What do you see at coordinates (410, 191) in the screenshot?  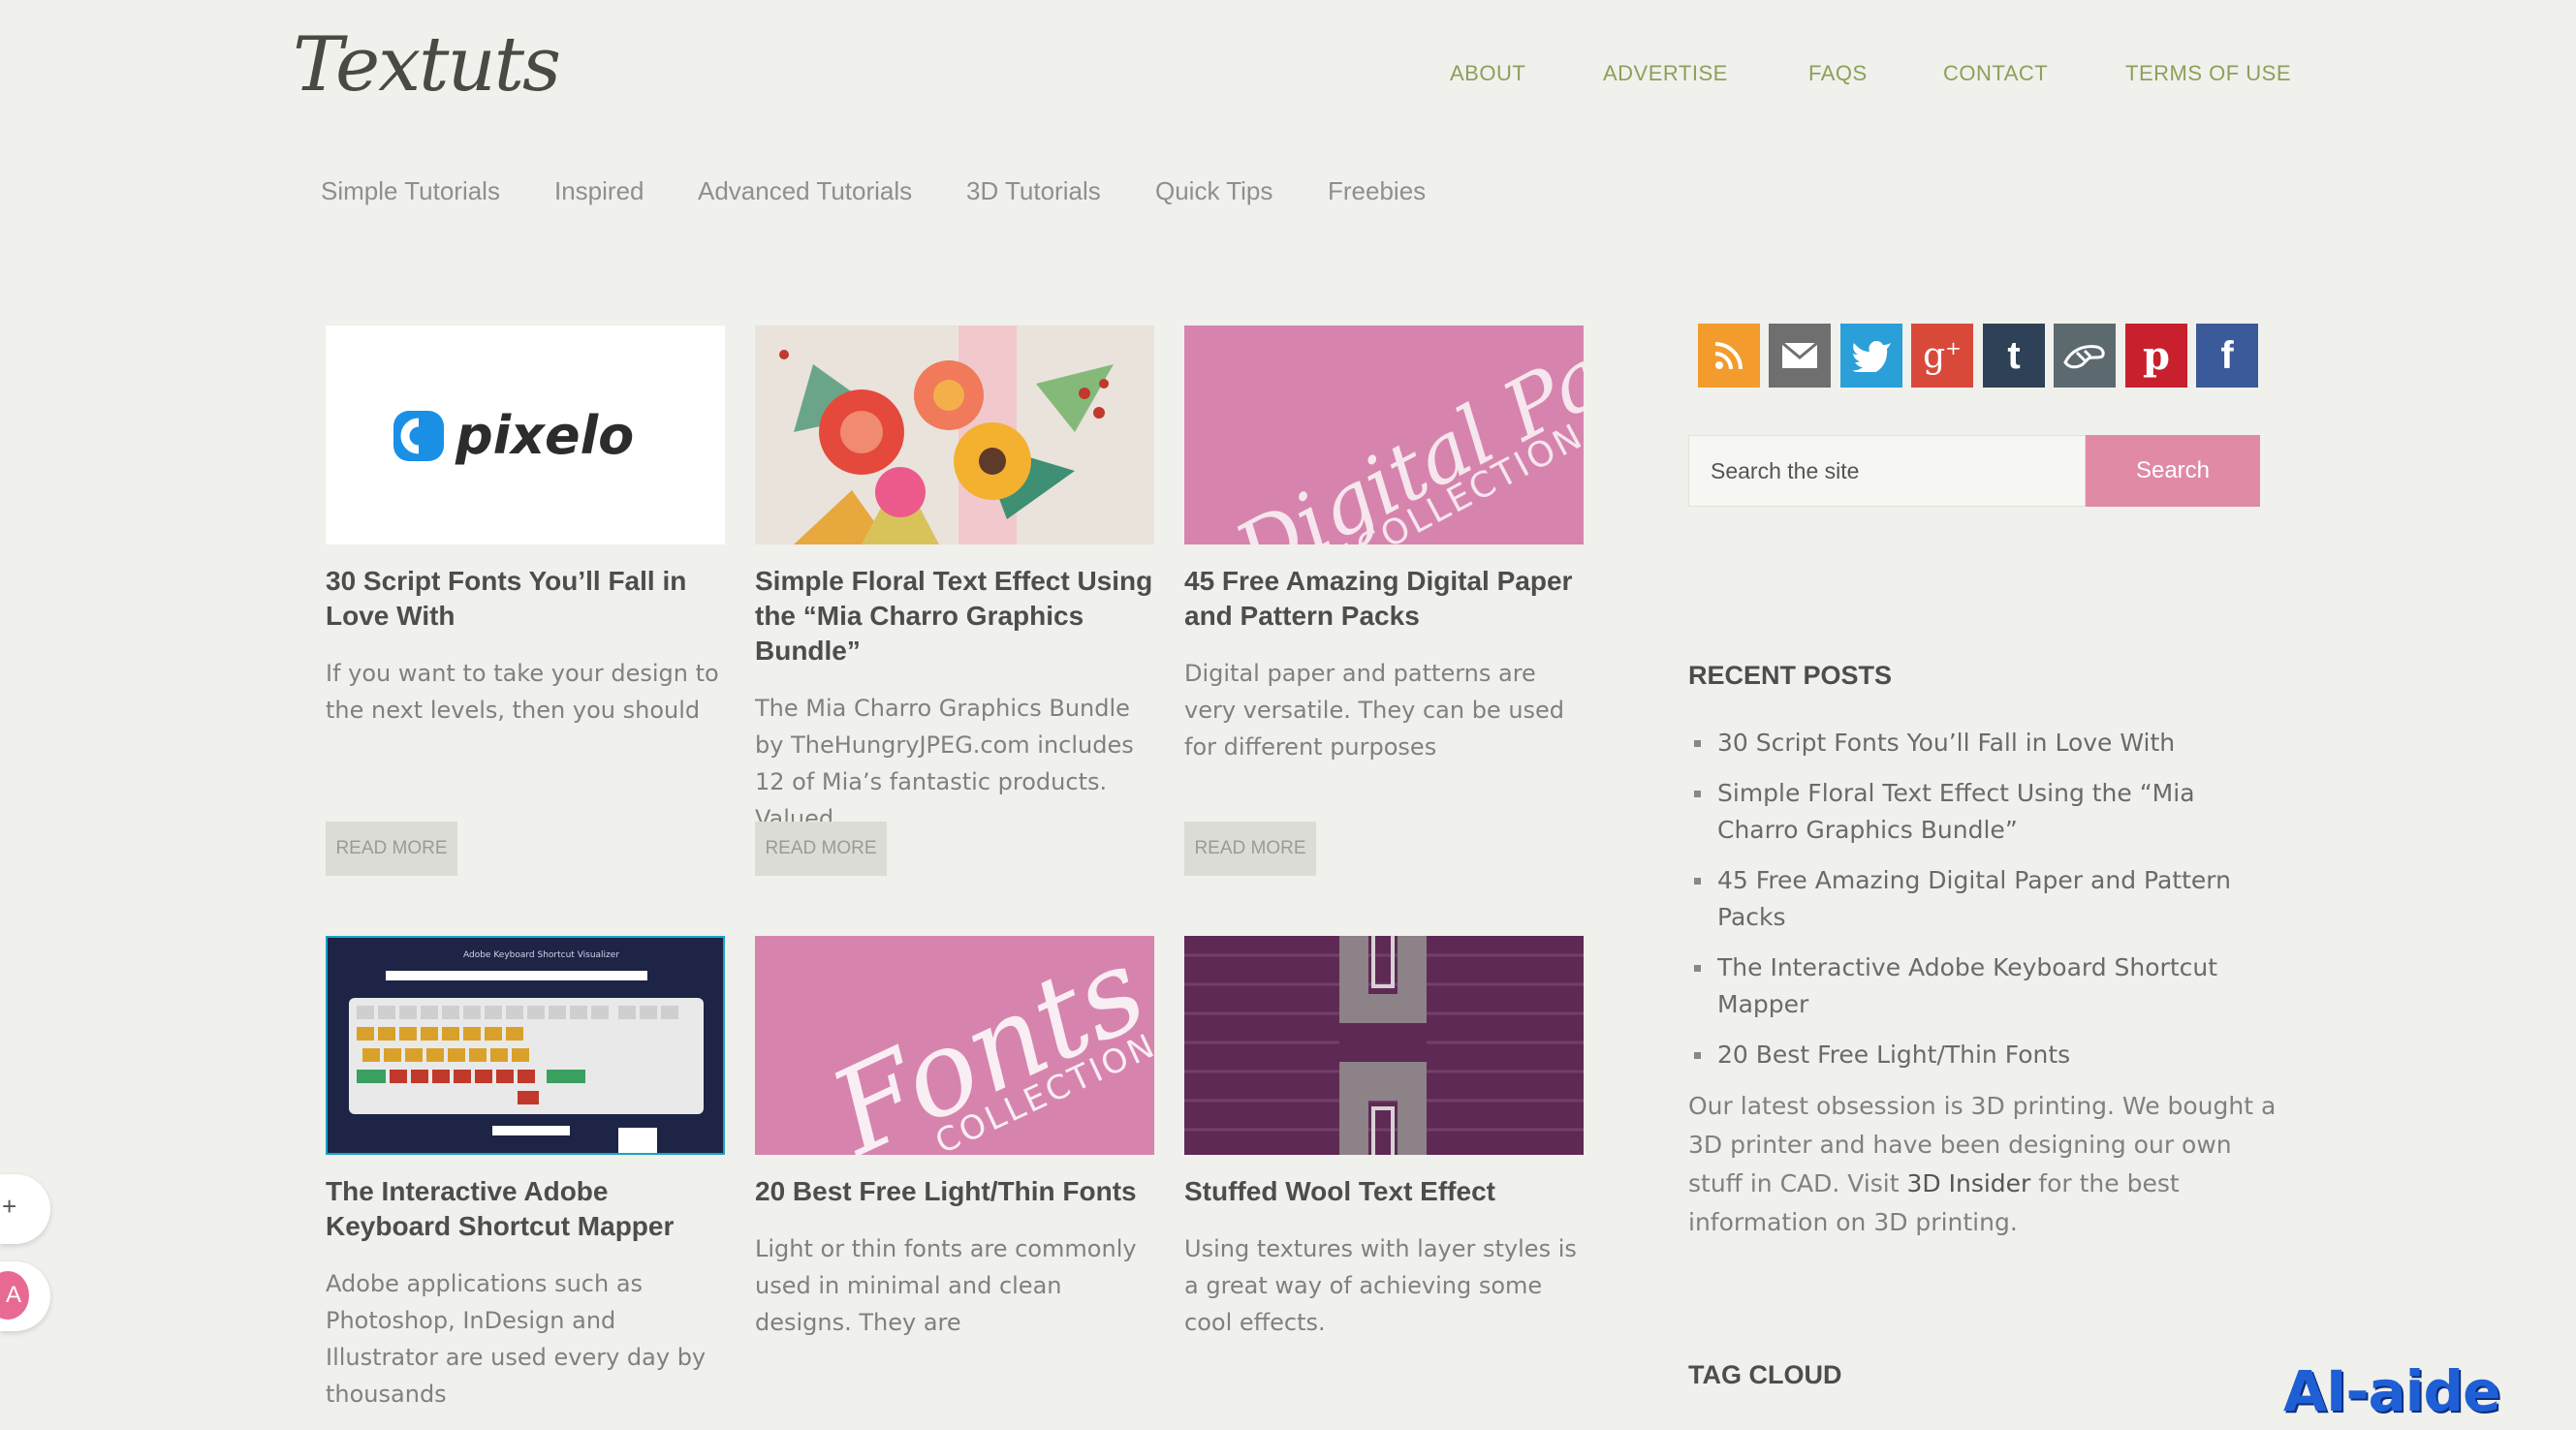 I see `cat-simple-tutorials: Simple Tutorials` at bounding box center [410, 191].